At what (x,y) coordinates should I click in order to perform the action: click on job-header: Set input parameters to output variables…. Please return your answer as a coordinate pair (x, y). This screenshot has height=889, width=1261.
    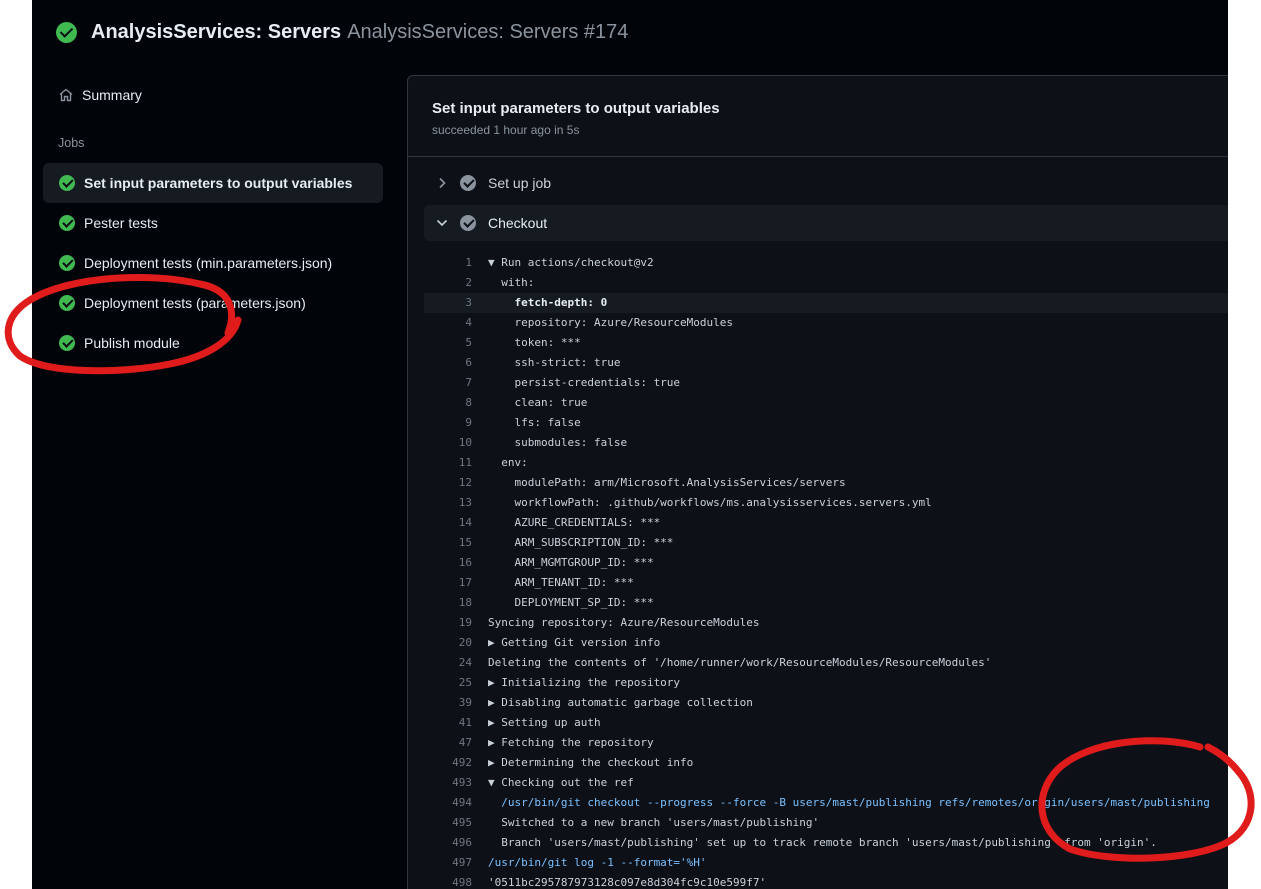
    Looking at the image, I should click on (818, 116).